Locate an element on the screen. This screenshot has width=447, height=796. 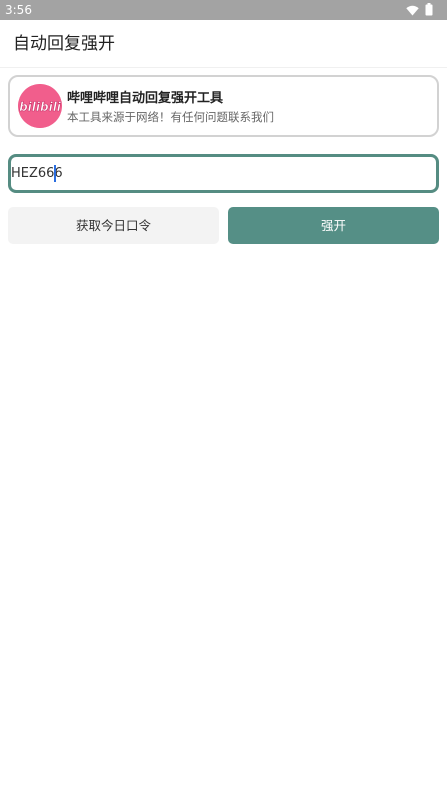
wifi-icon is located at coordinates (412, 10).